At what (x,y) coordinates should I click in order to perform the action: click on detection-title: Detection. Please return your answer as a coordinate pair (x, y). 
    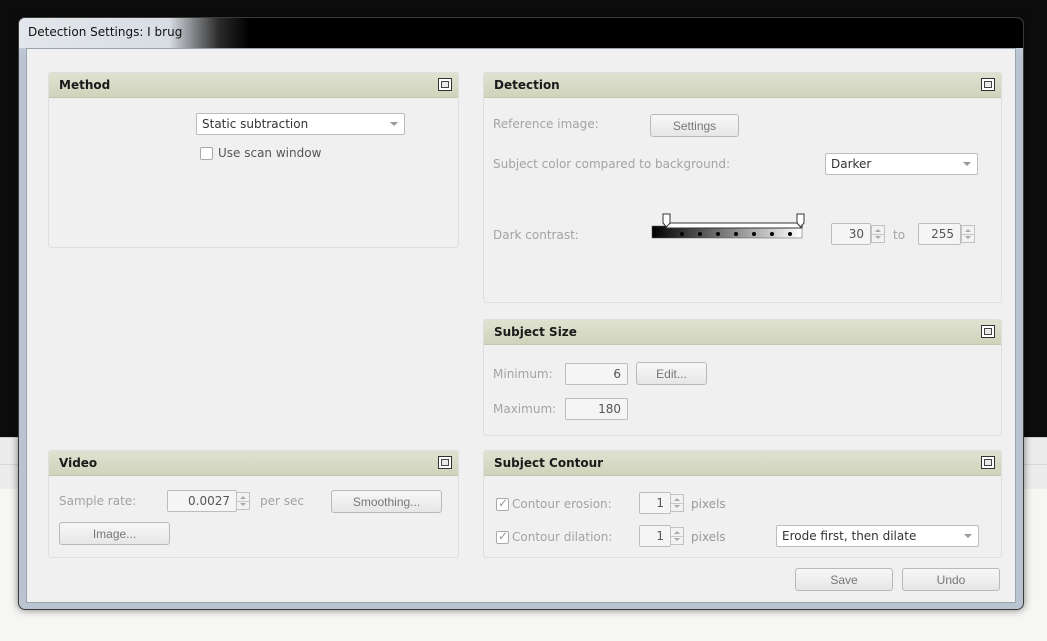
    Looking at the image, I should click on (527, 85).